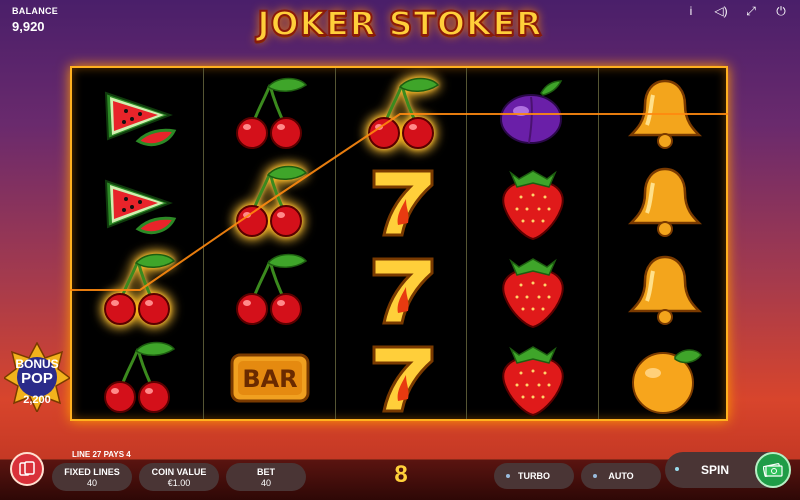 This screenshot has width=800, height=500. What do you see at coordinates (715, 470) in the screenshot?
I see `spin-label: SPIN` at bounding box center [715, 470].